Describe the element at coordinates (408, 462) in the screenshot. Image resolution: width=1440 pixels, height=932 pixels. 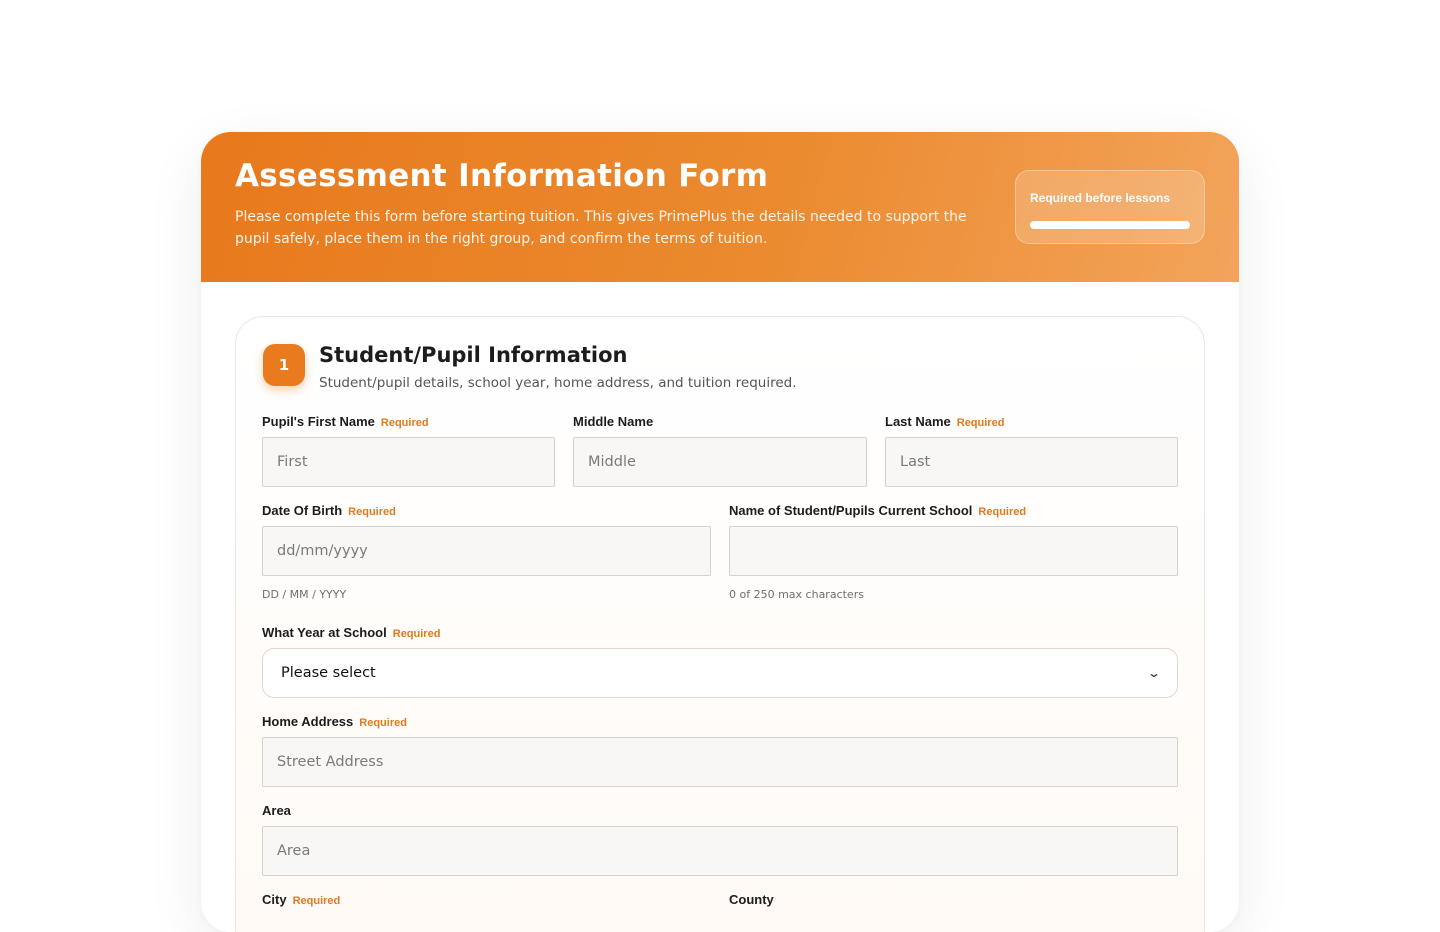
I see `first-name-input: First` at that location.